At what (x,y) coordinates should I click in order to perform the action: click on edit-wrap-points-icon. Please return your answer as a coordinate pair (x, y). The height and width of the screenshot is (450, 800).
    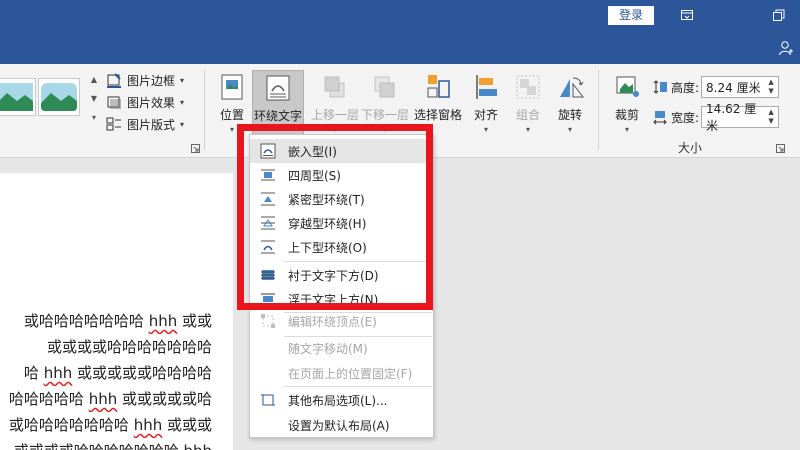
    Looking at the image, I should click on (268, 321).